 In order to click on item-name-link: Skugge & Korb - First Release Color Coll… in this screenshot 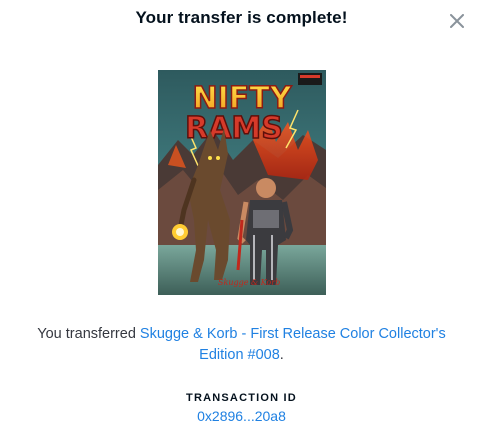, I will do `click(293, 344)`.